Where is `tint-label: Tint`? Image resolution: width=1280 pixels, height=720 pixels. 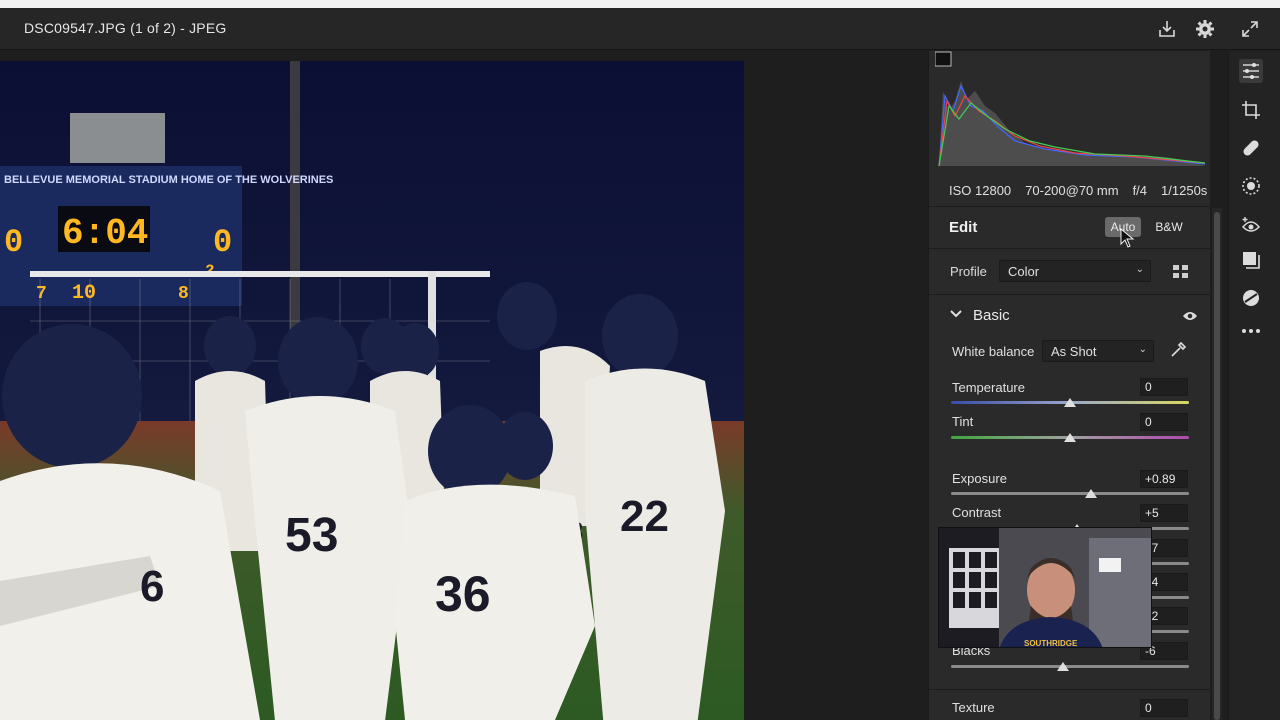
tint-label: Tint is located at coordinates (963, 421).